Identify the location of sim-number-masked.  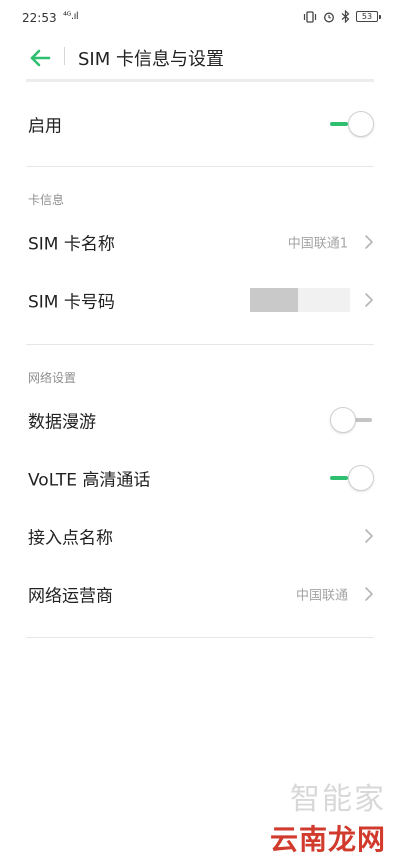
(300, 300).